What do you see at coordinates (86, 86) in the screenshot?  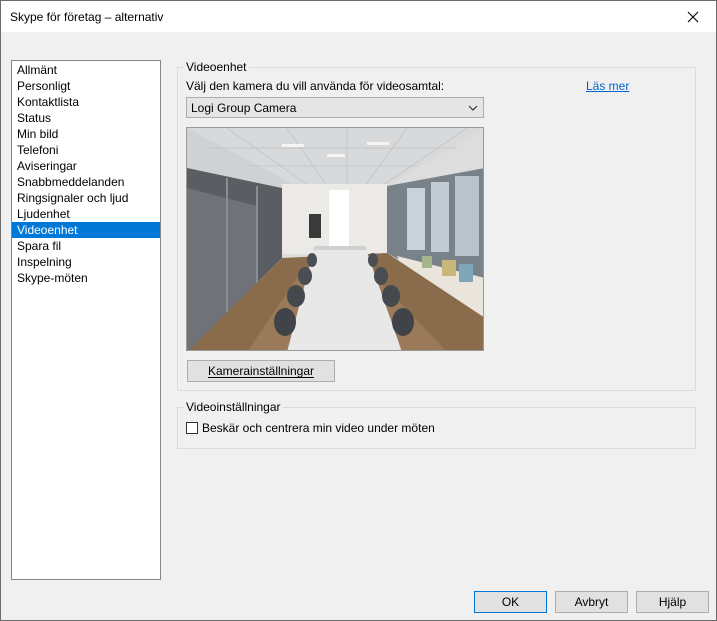 I see `nav-item-personal: Personligt` at bounding box center [86, 86].